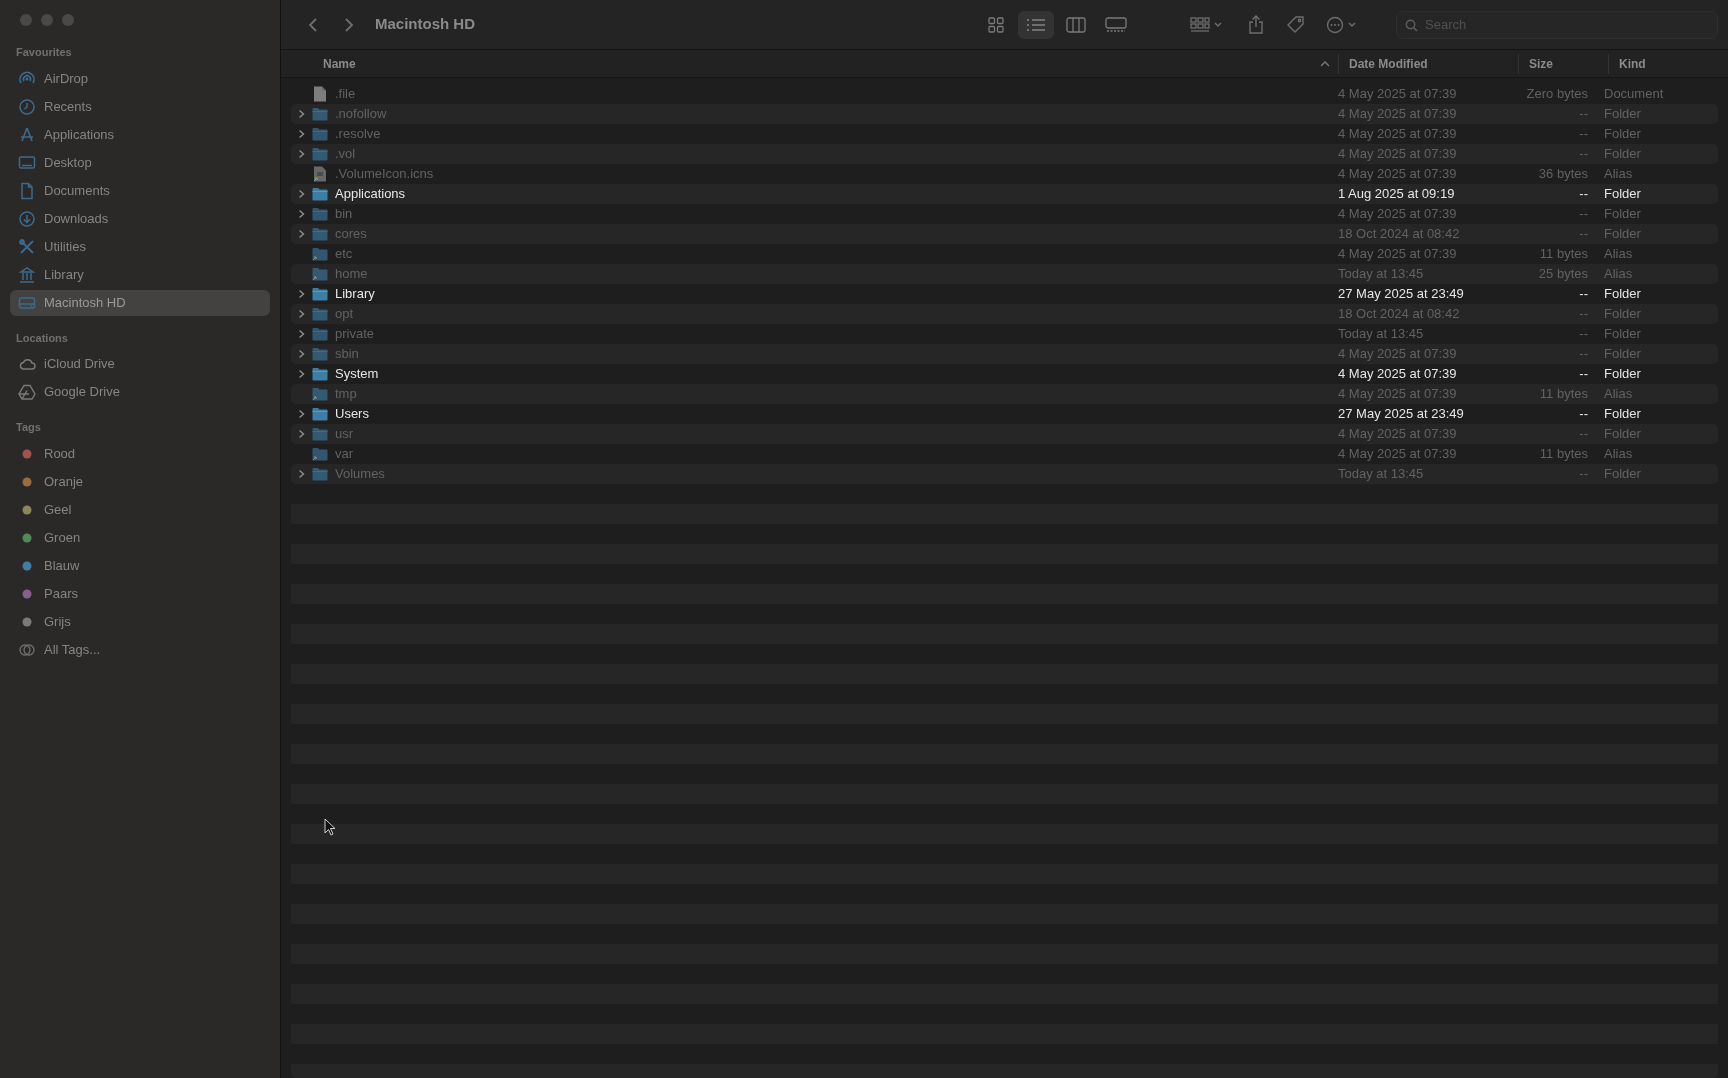 This screenshot has width=1728, height=1078. I want to click on tools-icon, so click(27, 246).